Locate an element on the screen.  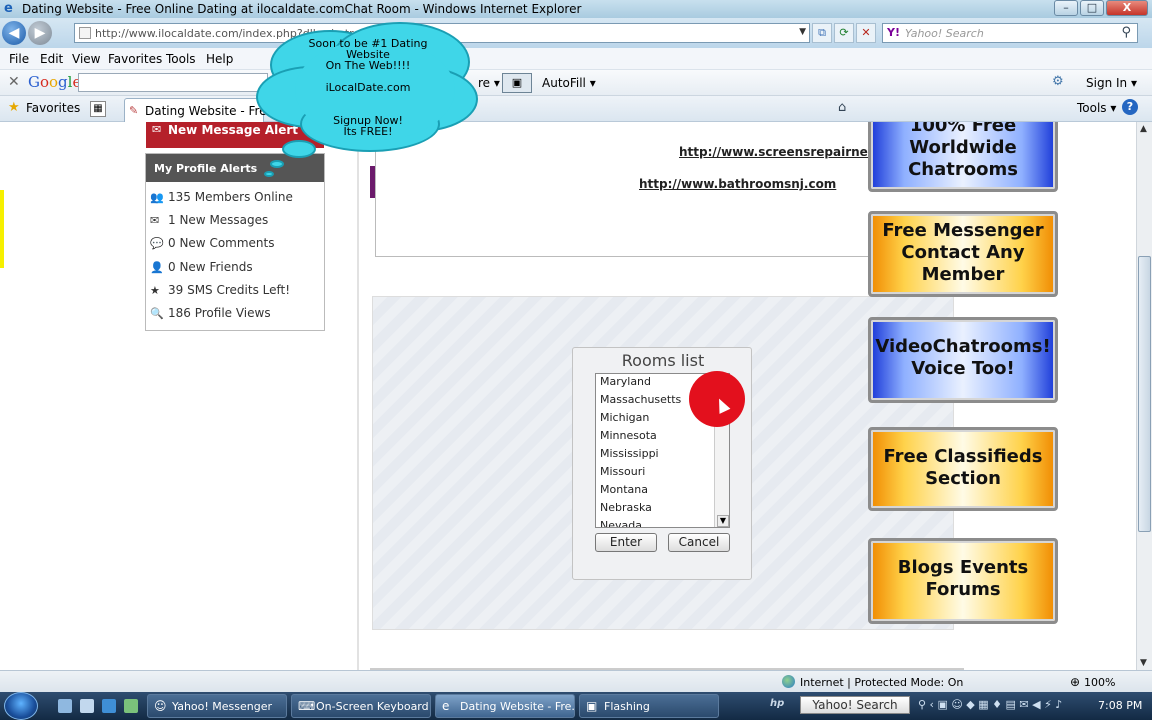
menu-file: File is located at coordinates (19, 59).